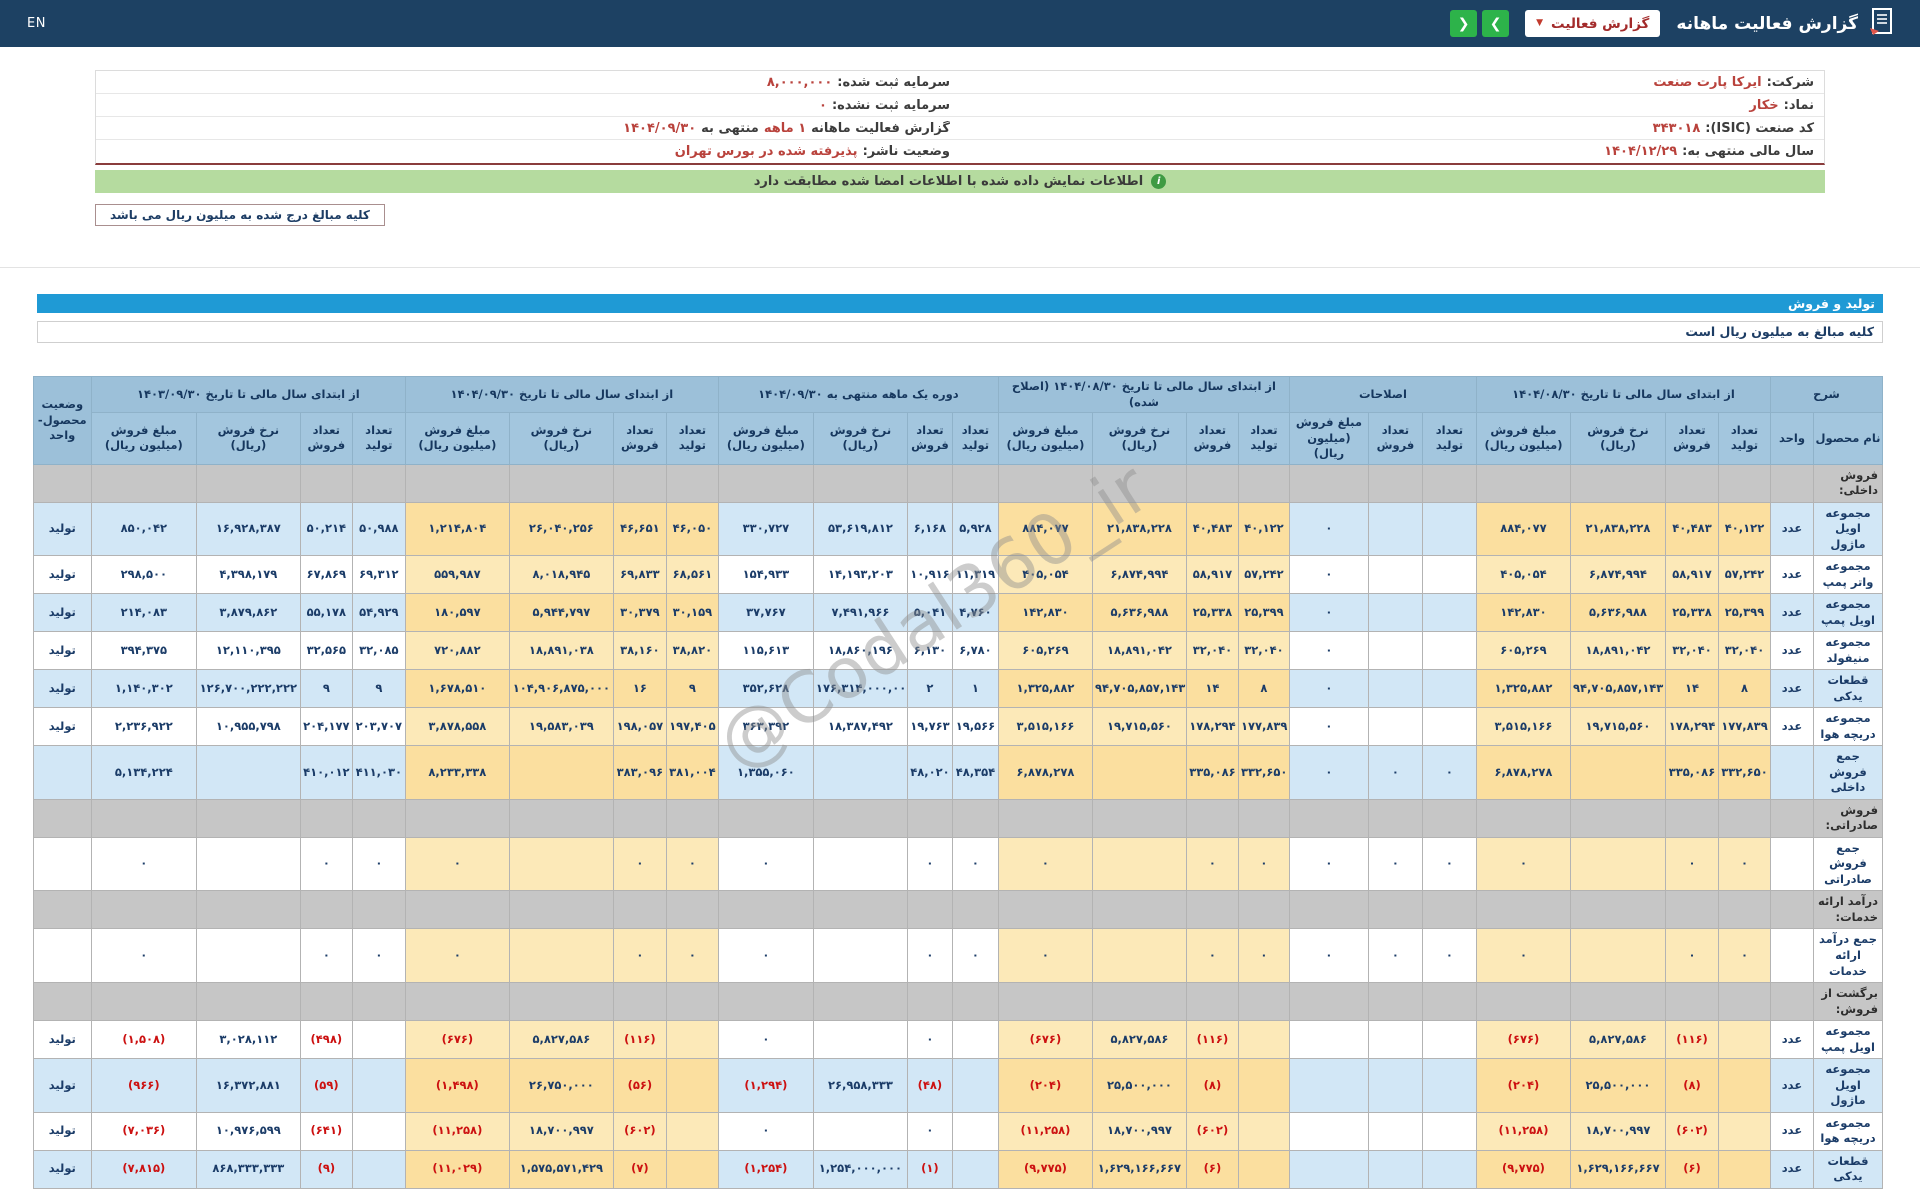 The image size is (1920, 1189). Describe the element at coordinates (561, 1131) in the screenshot. I see `value-cell: ۱۸,۷۰۰,۹۹۷` at that location.